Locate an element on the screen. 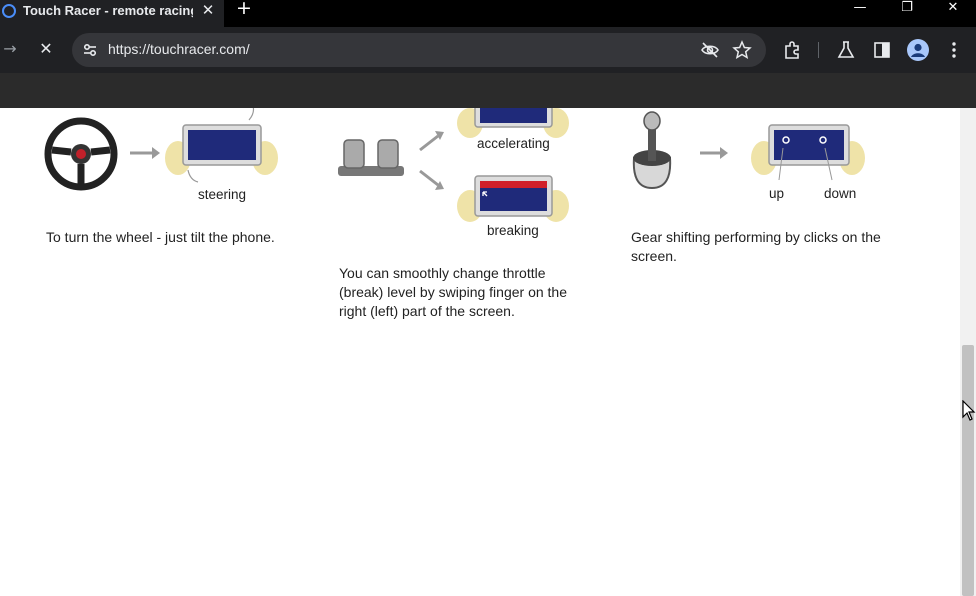 This screenshot has width=976, height=596. kebab-menu-icon is located at coordinates (954, 50).